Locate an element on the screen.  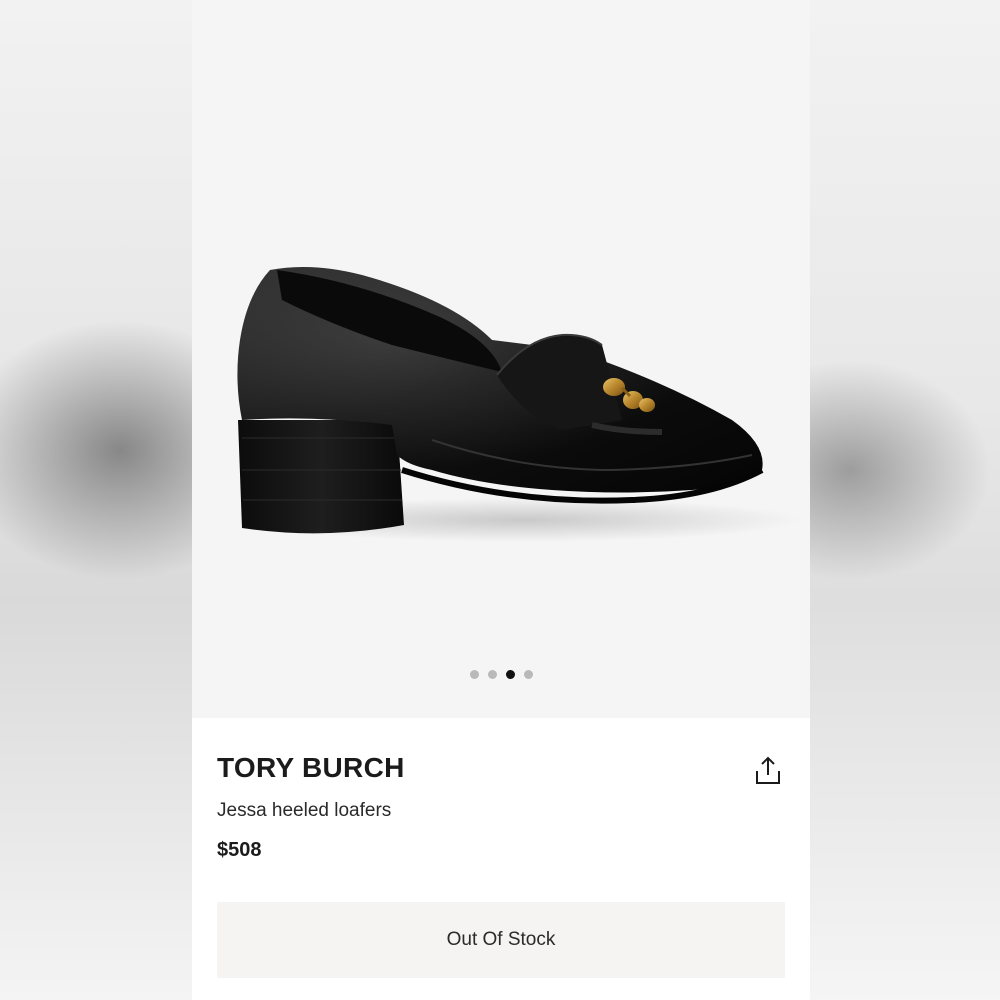
product-name: Jessa heeled loafers is located at coordinates (304, 810).